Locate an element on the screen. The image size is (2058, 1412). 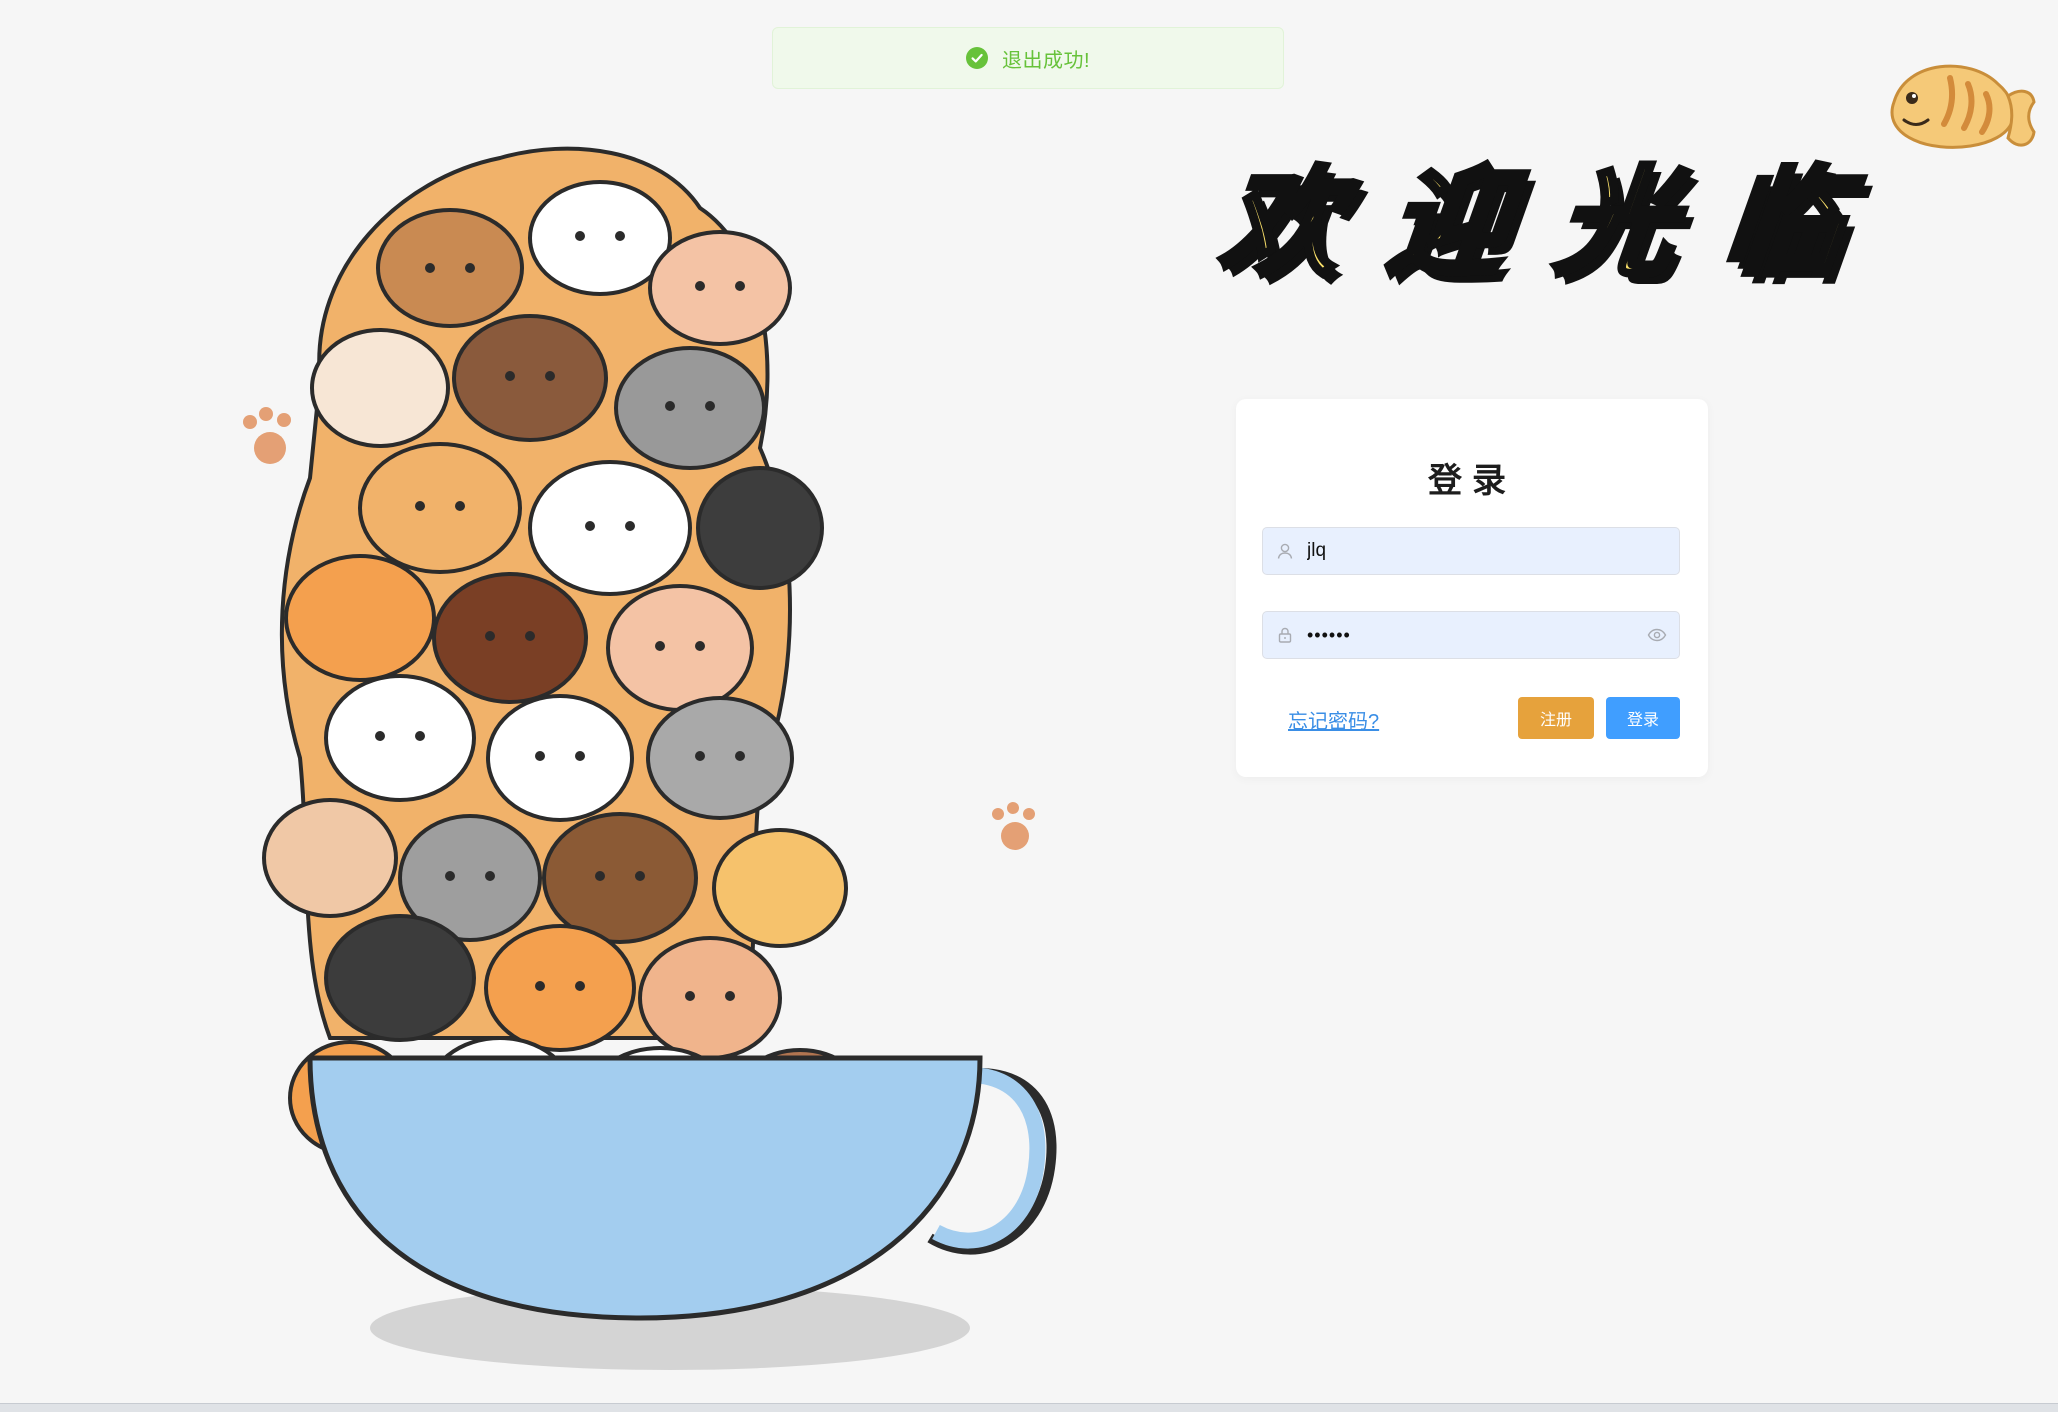
welcome-char: 欢 is located at coordinates (1281, 223).